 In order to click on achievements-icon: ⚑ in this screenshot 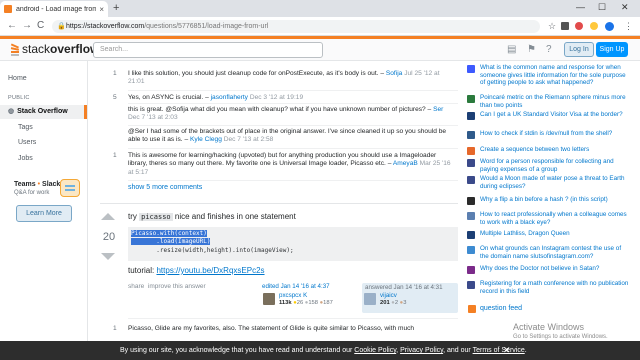, I will do `click(531, 49)`.